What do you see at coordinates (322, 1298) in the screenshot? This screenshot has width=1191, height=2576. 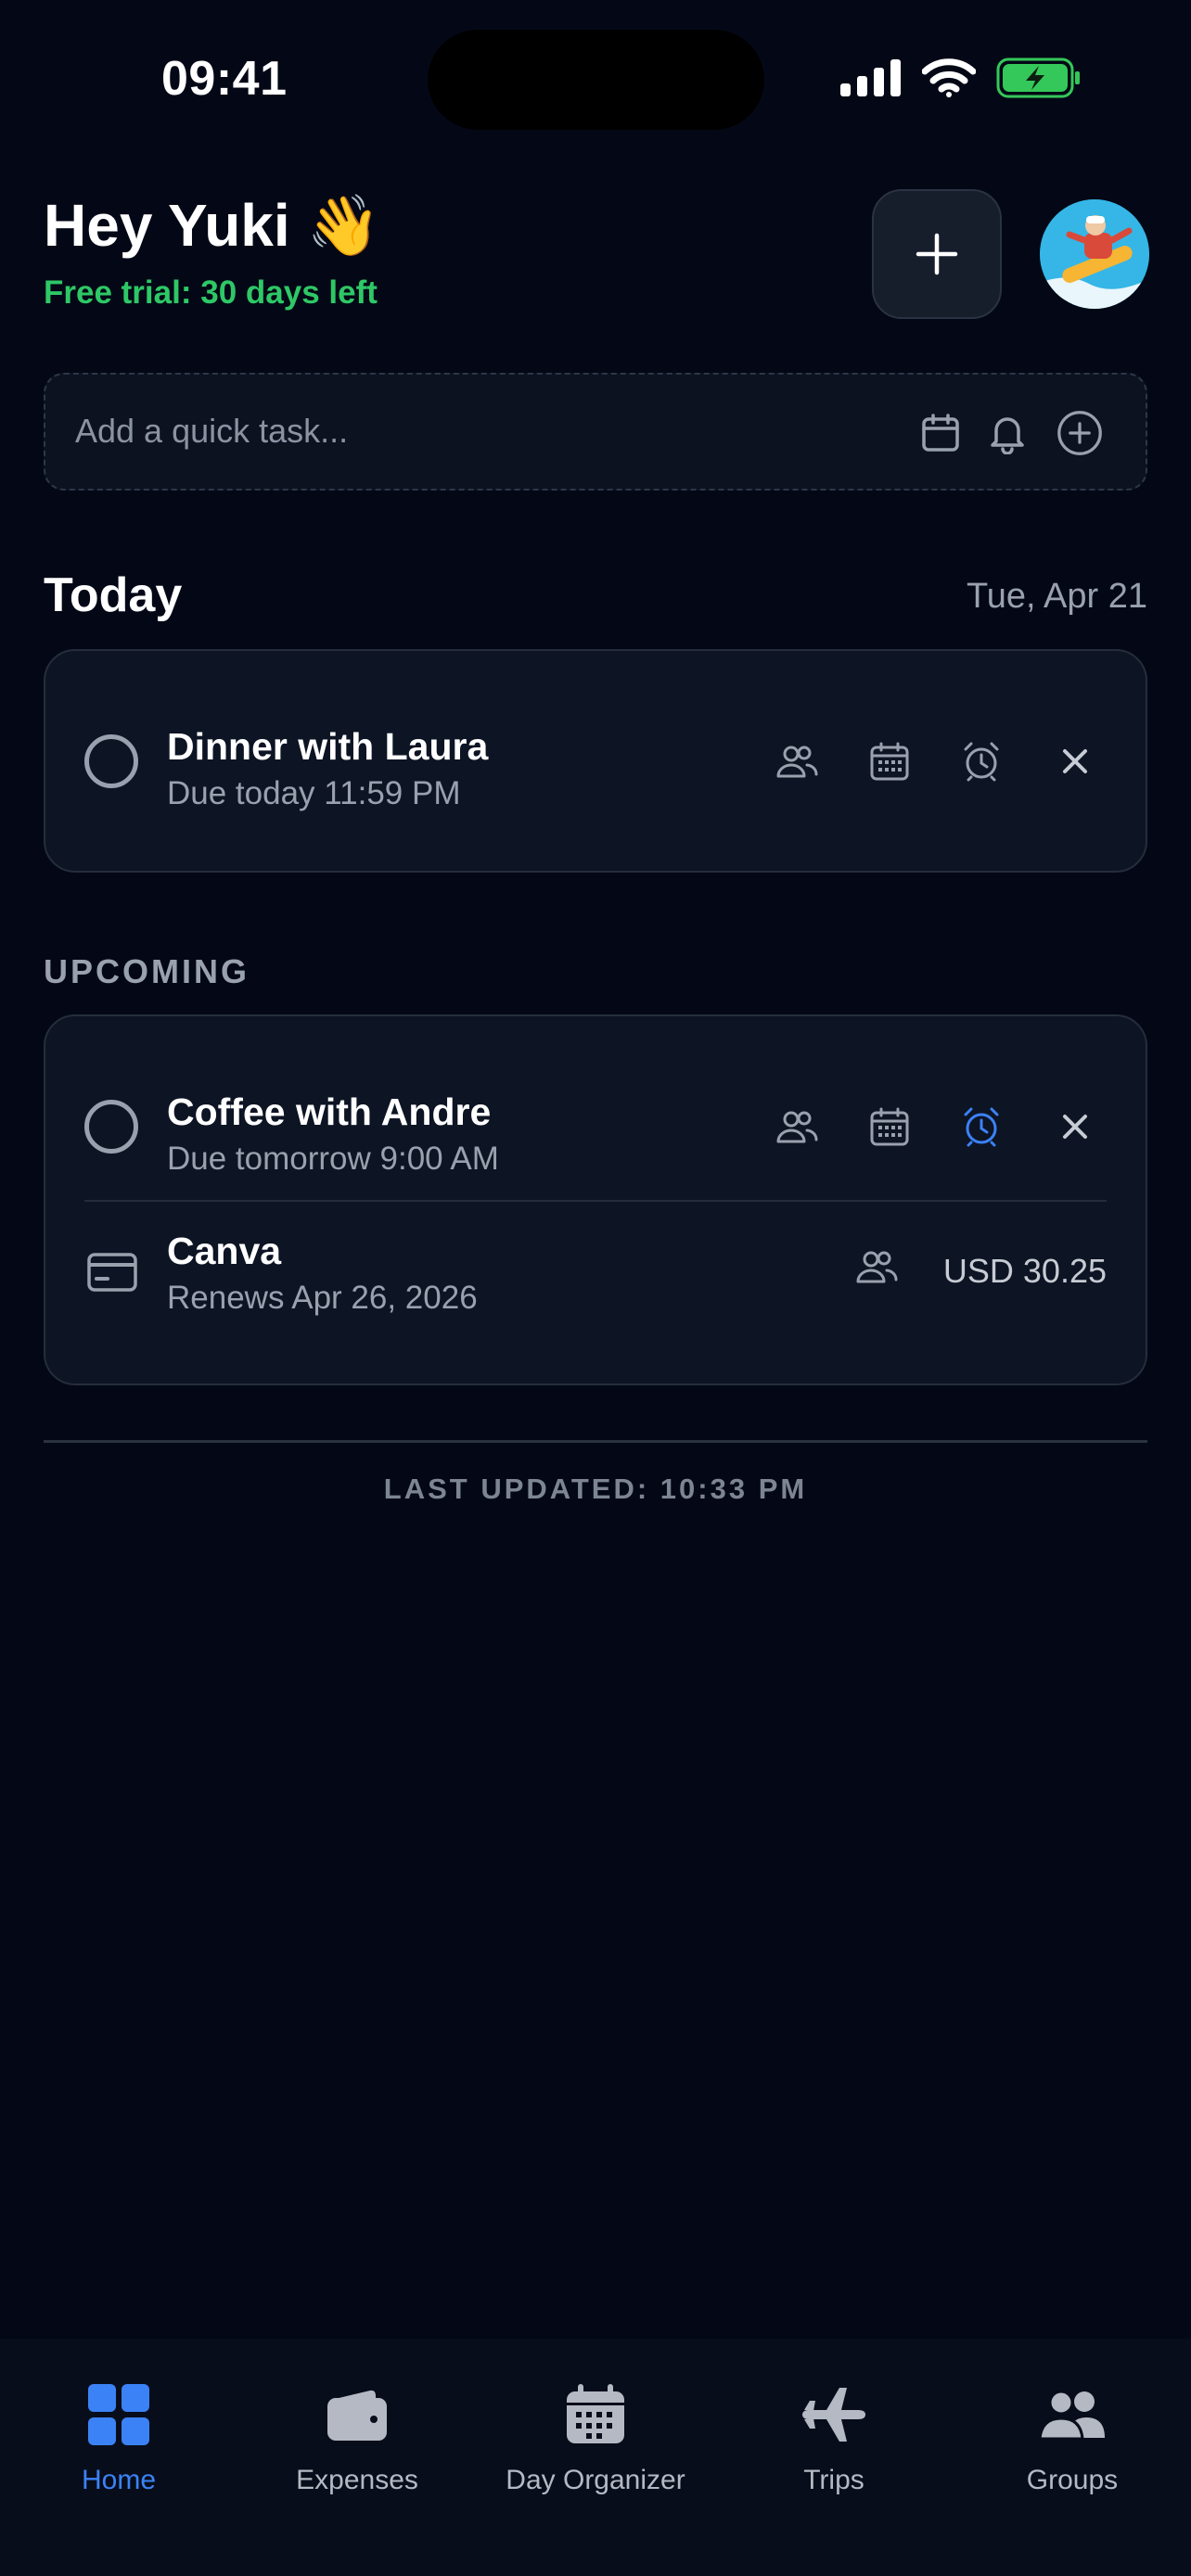 I see `subscription-renewal: Renews Apr 26, 2026` at bounding box center [322, 1298].